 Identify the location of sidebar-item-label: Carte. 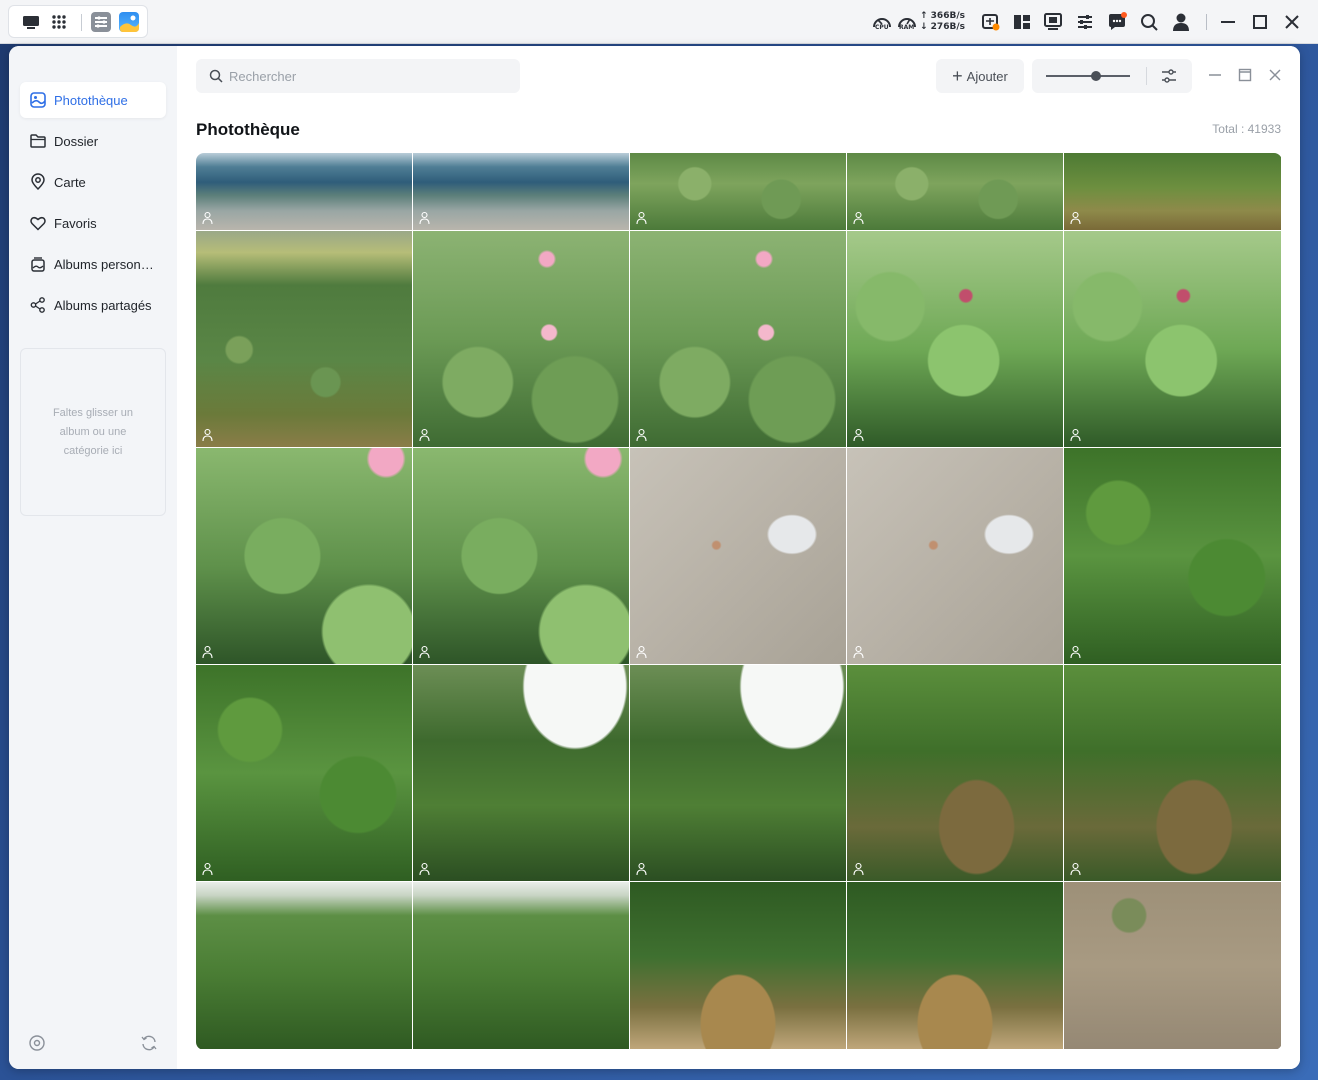
(70, 182).